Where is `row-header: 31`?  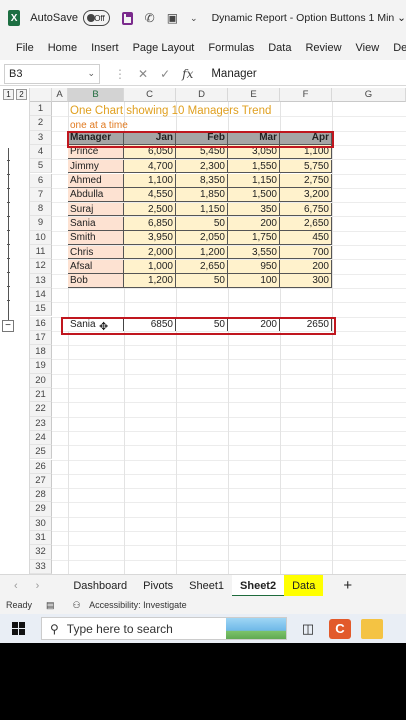
row-header: 31 is located at coordinates (41, 538).